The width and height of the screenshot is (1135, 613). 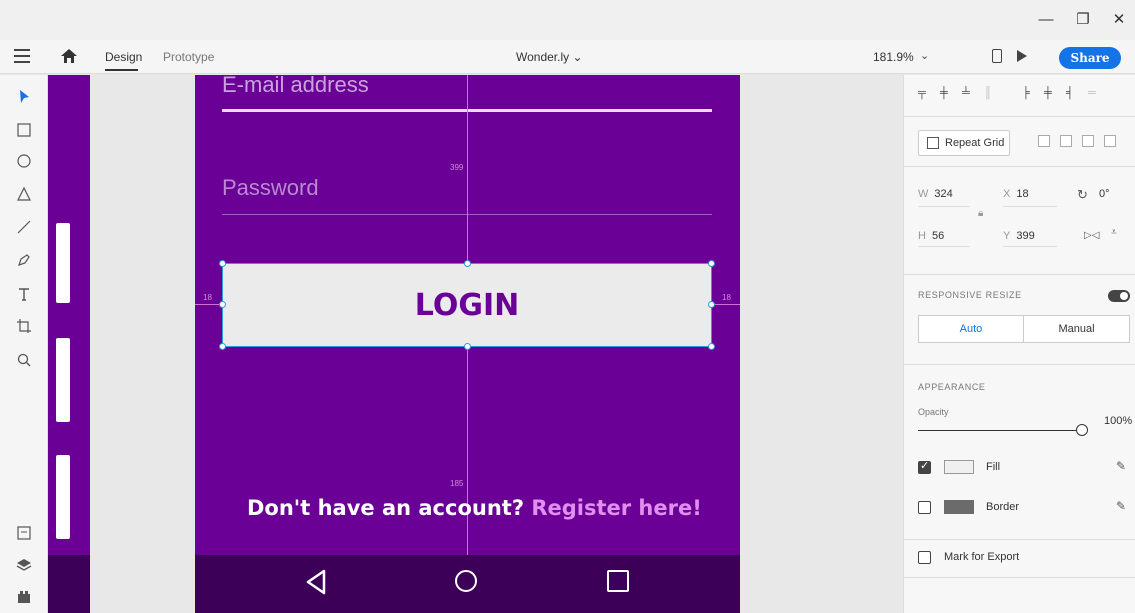 I want to click on login-button: LOGIN, so click(x=467, y=305).